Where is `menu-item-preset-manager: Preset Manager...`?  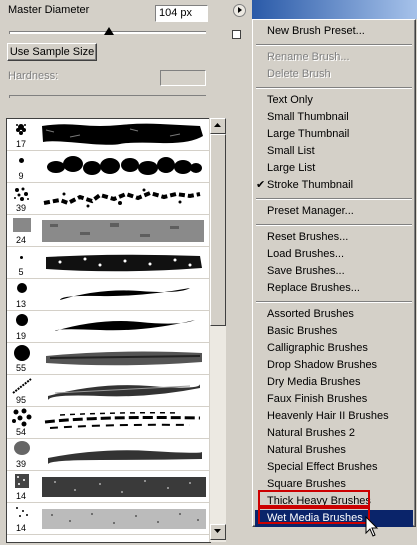 menu-item-preset-manager: Preset Manager... is located at coordinates (334, 211).